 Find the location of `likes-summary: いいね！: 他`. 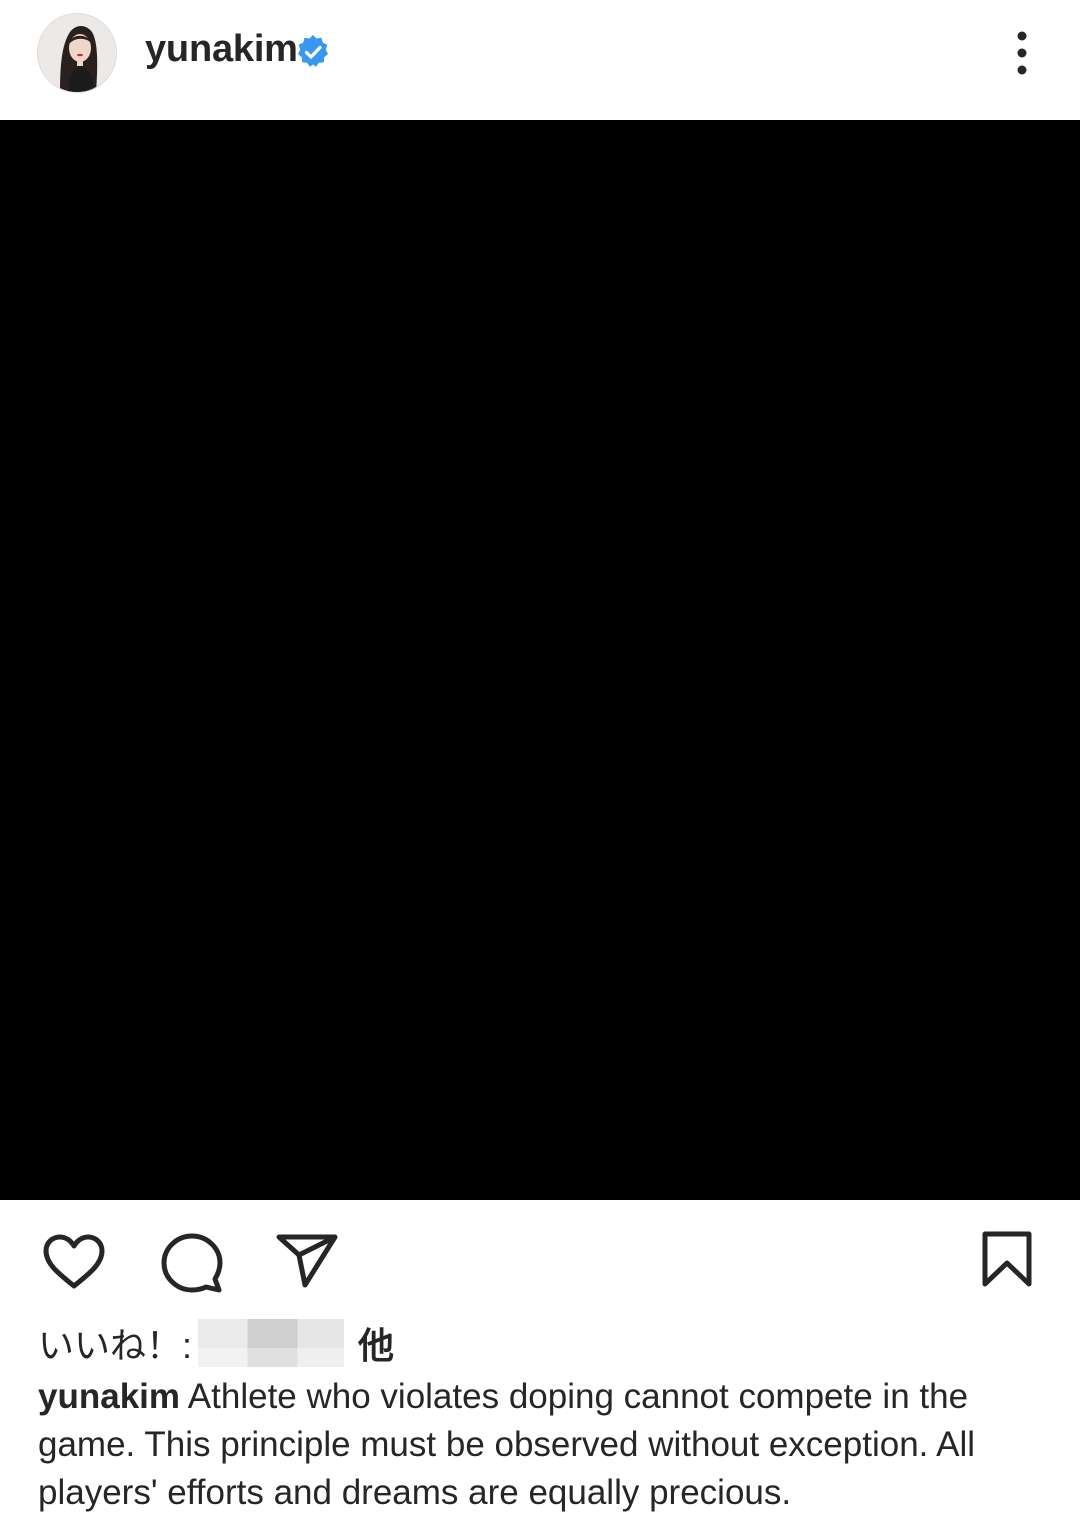

likes-summary: いいね！: 他 is located at coordinates (216, 1343).